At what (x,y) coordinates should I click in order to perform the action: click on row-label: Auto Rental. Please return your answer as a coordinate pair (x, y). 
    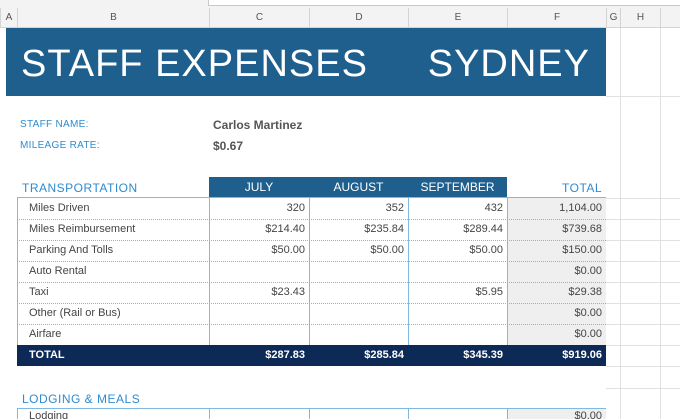
    Looking at the image, I should click on (57, 271).